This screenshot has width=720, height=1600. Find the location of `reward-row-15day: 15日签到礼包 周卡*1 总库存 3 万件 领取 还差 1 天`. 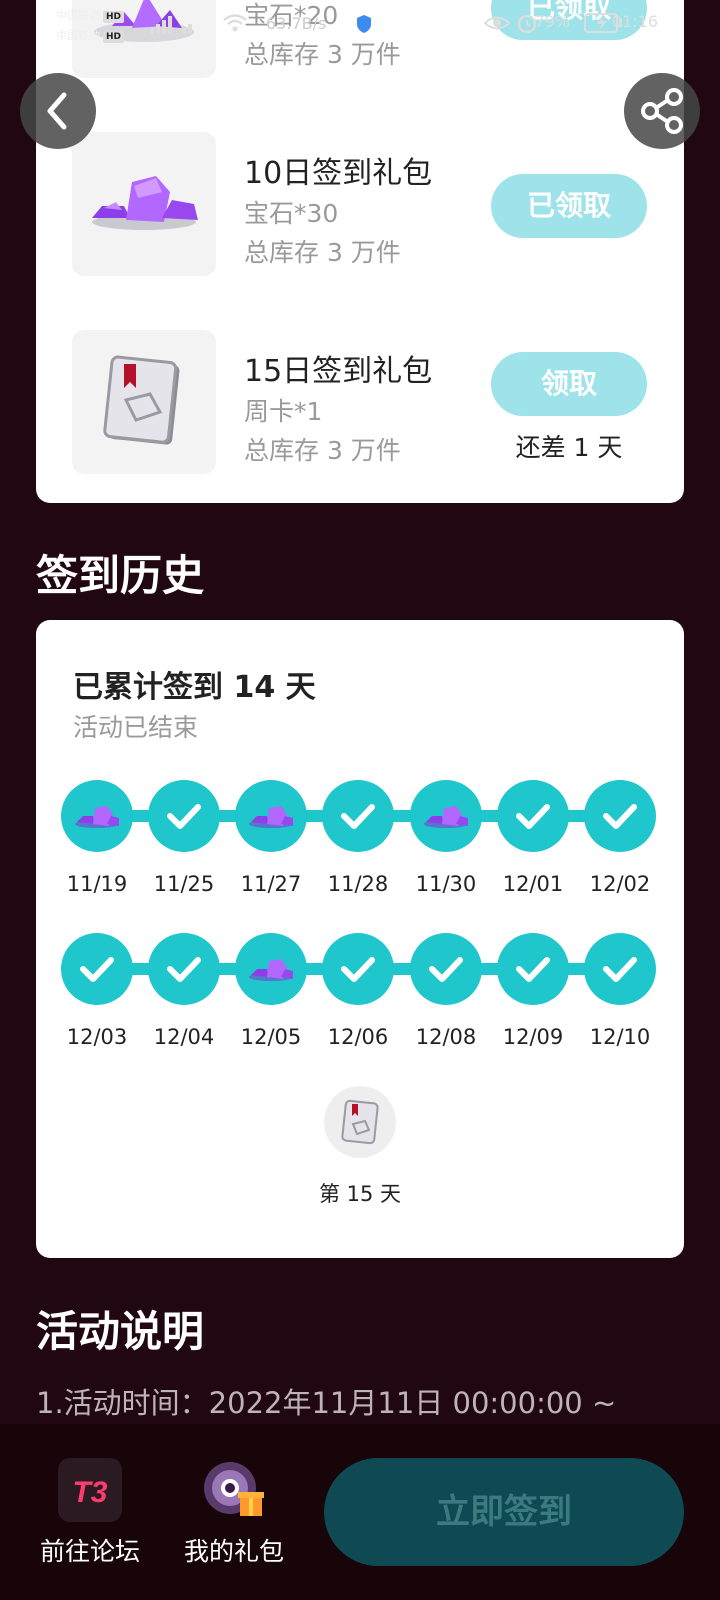

reward-row-15day: 15日签到礼包 周卡*1 总库存 3 万件 领取 还差 1 天 is located at coordinates (360, 402).